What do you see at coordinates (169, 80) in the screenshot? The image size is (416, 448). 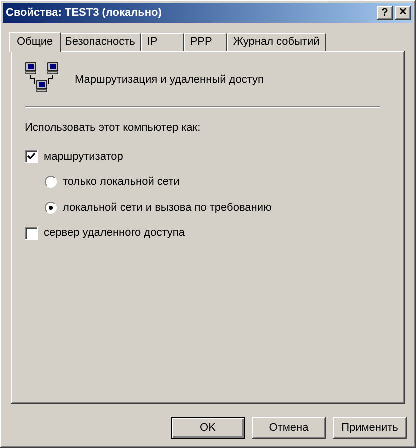 I see `section-heading: Маршрутизация и удаленный доступ` at bounding box center [169, 80].